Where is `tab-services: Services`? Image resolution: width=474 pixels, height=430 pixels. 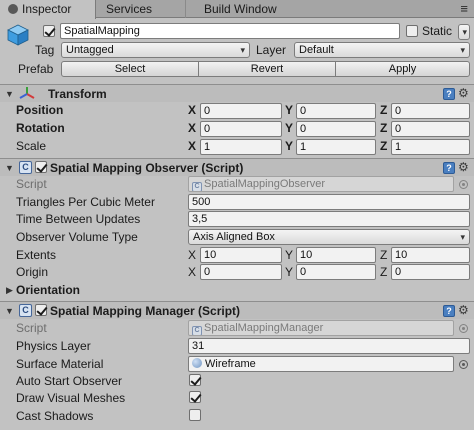 tab-services: Services is located at coordinates (142, 9).